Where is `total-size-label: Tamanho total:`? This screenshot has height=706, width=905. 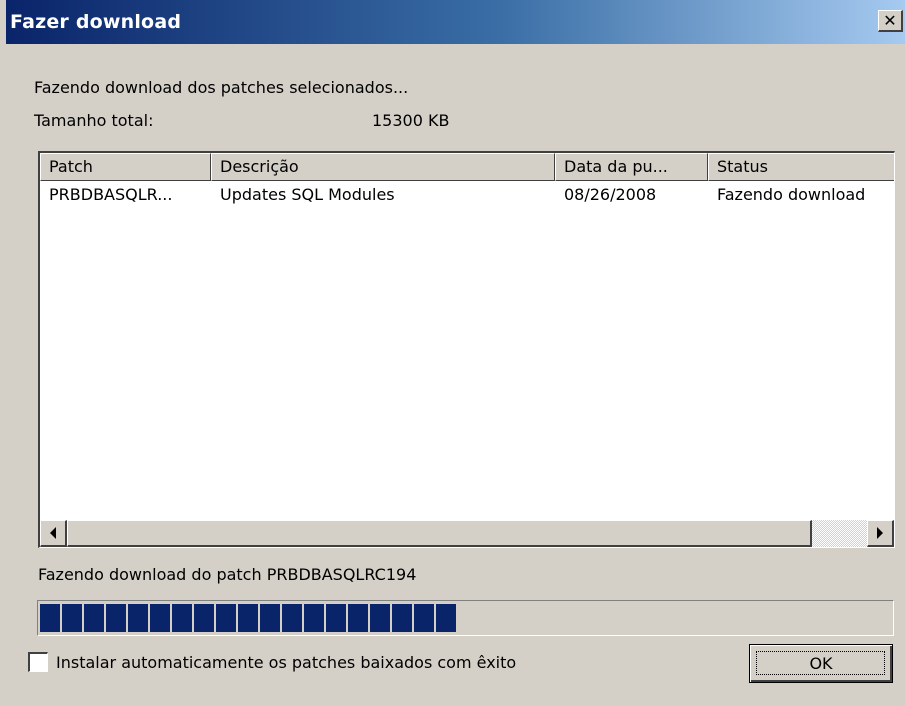 total-size-label: Tamanho total: is located at coordinates (94, 120).